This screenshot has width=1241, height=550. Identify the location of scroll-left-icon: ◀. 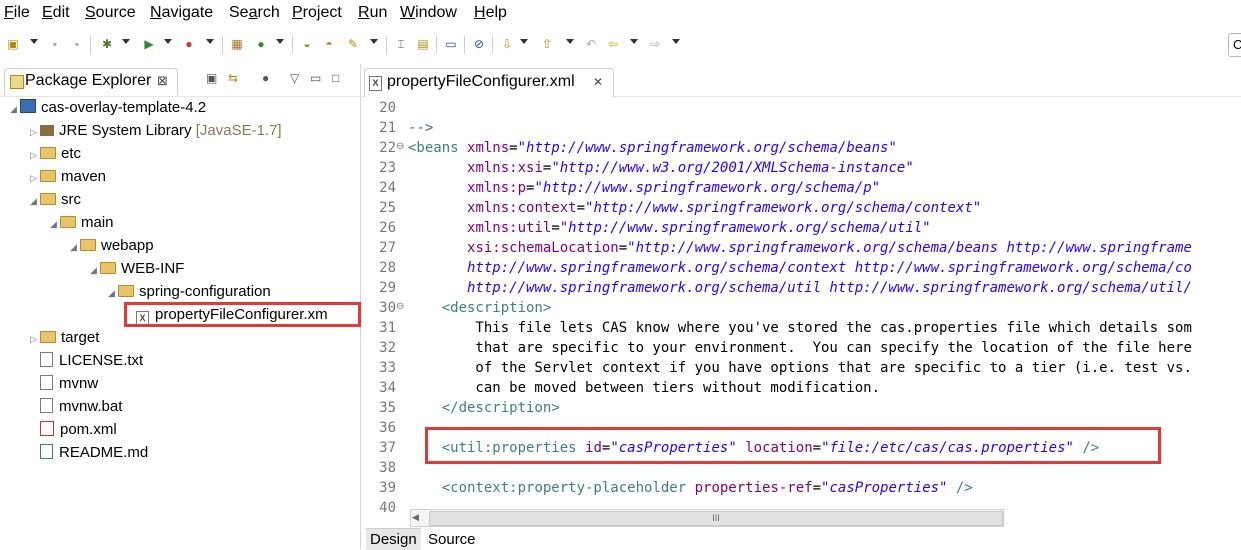
(415, 517).